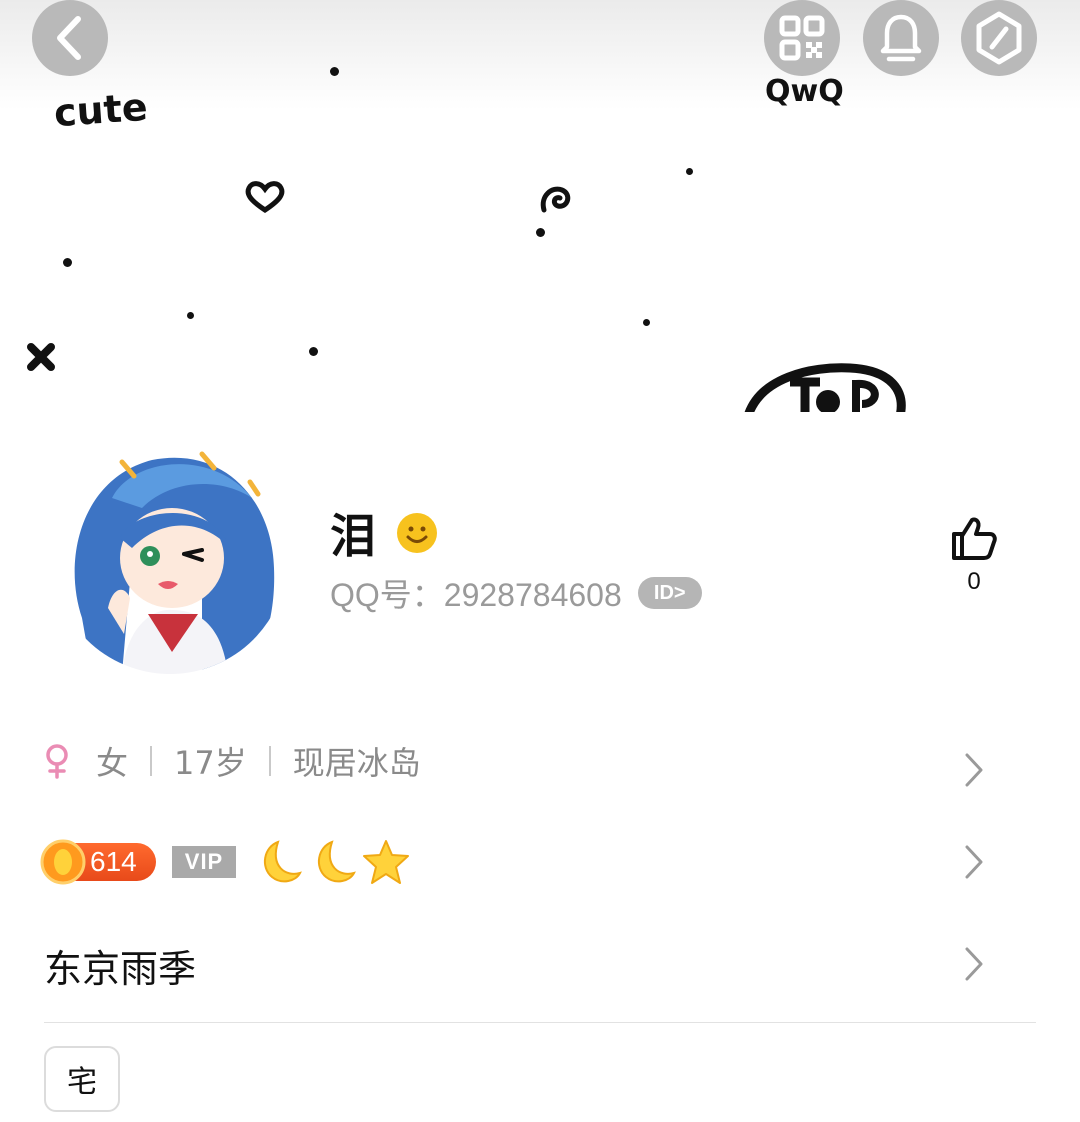  I want to click on signature-text: 东京雨季, so click(120, 968).